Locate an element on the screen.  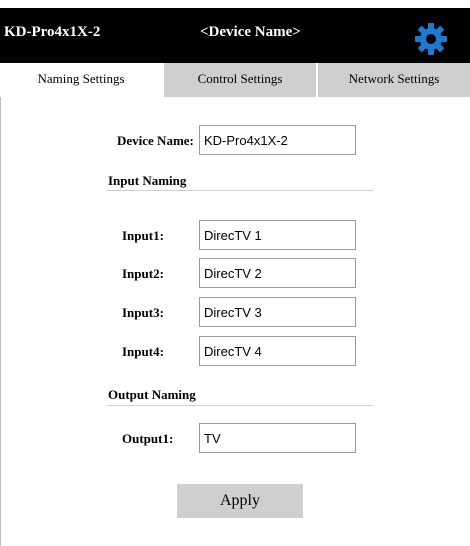
input1-field is located at coordinates (277, 235).